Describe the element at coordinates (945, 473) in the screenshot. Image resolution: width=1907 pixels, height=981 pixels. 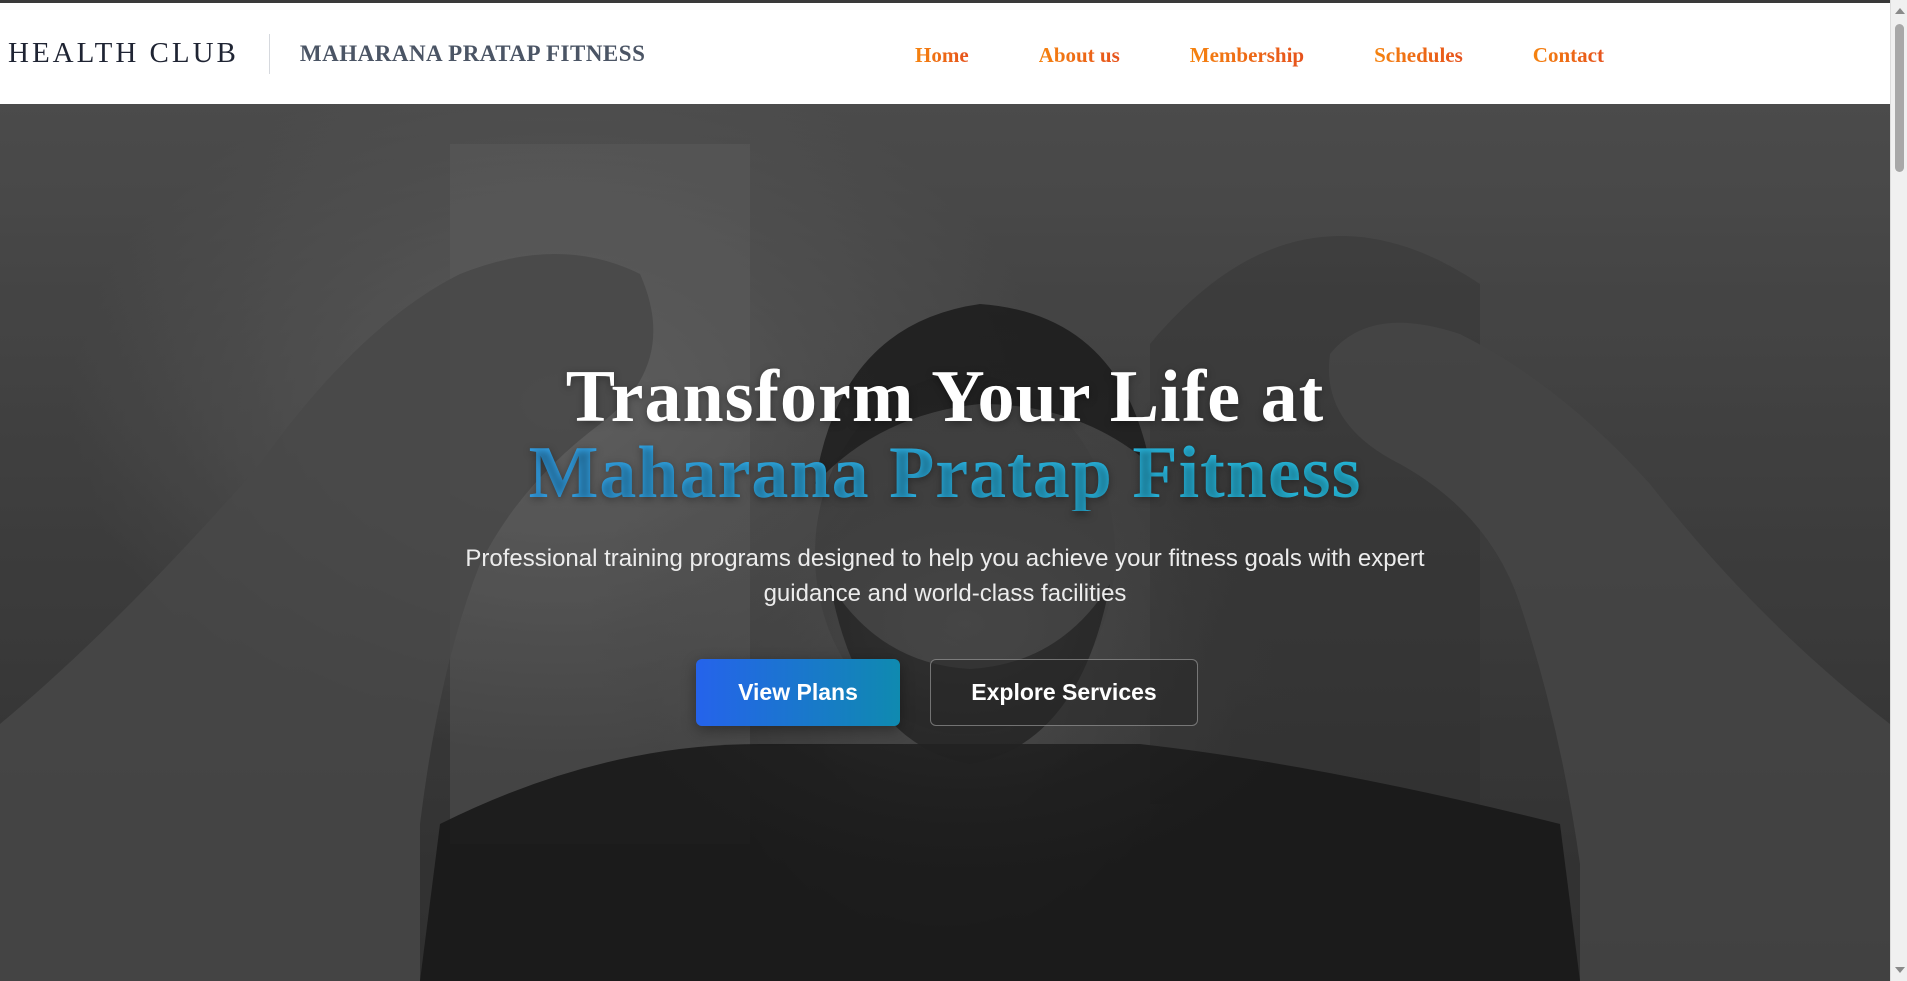
I see `hero-title-line-2: Maharana Pratap Fitness` at that location.